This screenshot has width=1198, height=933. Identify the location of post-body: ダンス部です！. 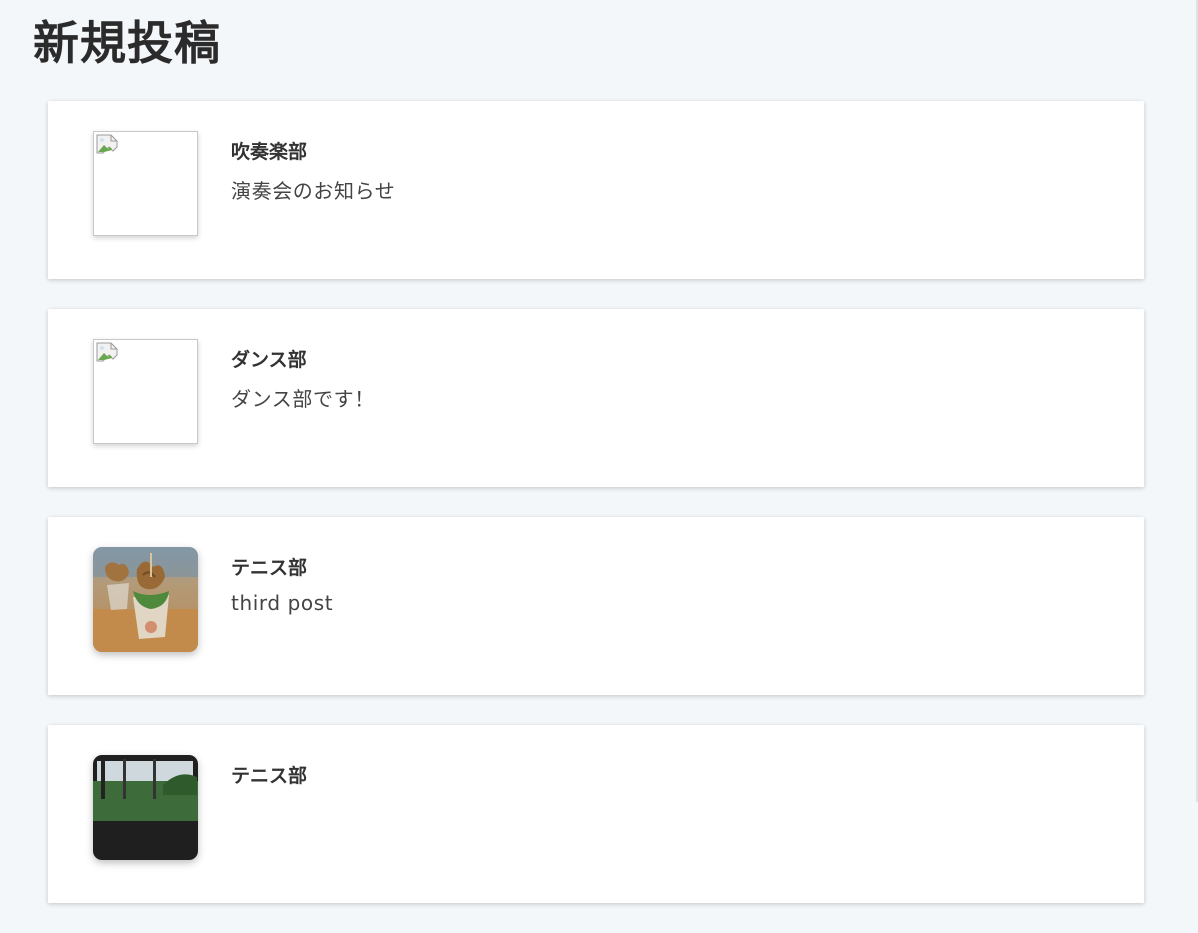
(303, 399).